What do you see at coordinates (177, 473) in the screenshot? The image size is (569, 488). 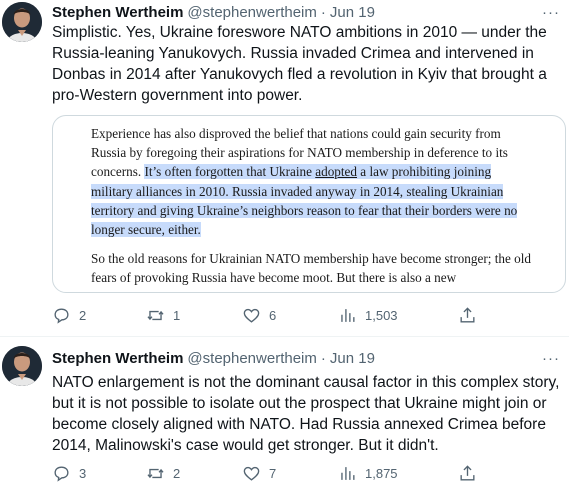 I see `retweet-count: 2` at bounding box center [177, 473].